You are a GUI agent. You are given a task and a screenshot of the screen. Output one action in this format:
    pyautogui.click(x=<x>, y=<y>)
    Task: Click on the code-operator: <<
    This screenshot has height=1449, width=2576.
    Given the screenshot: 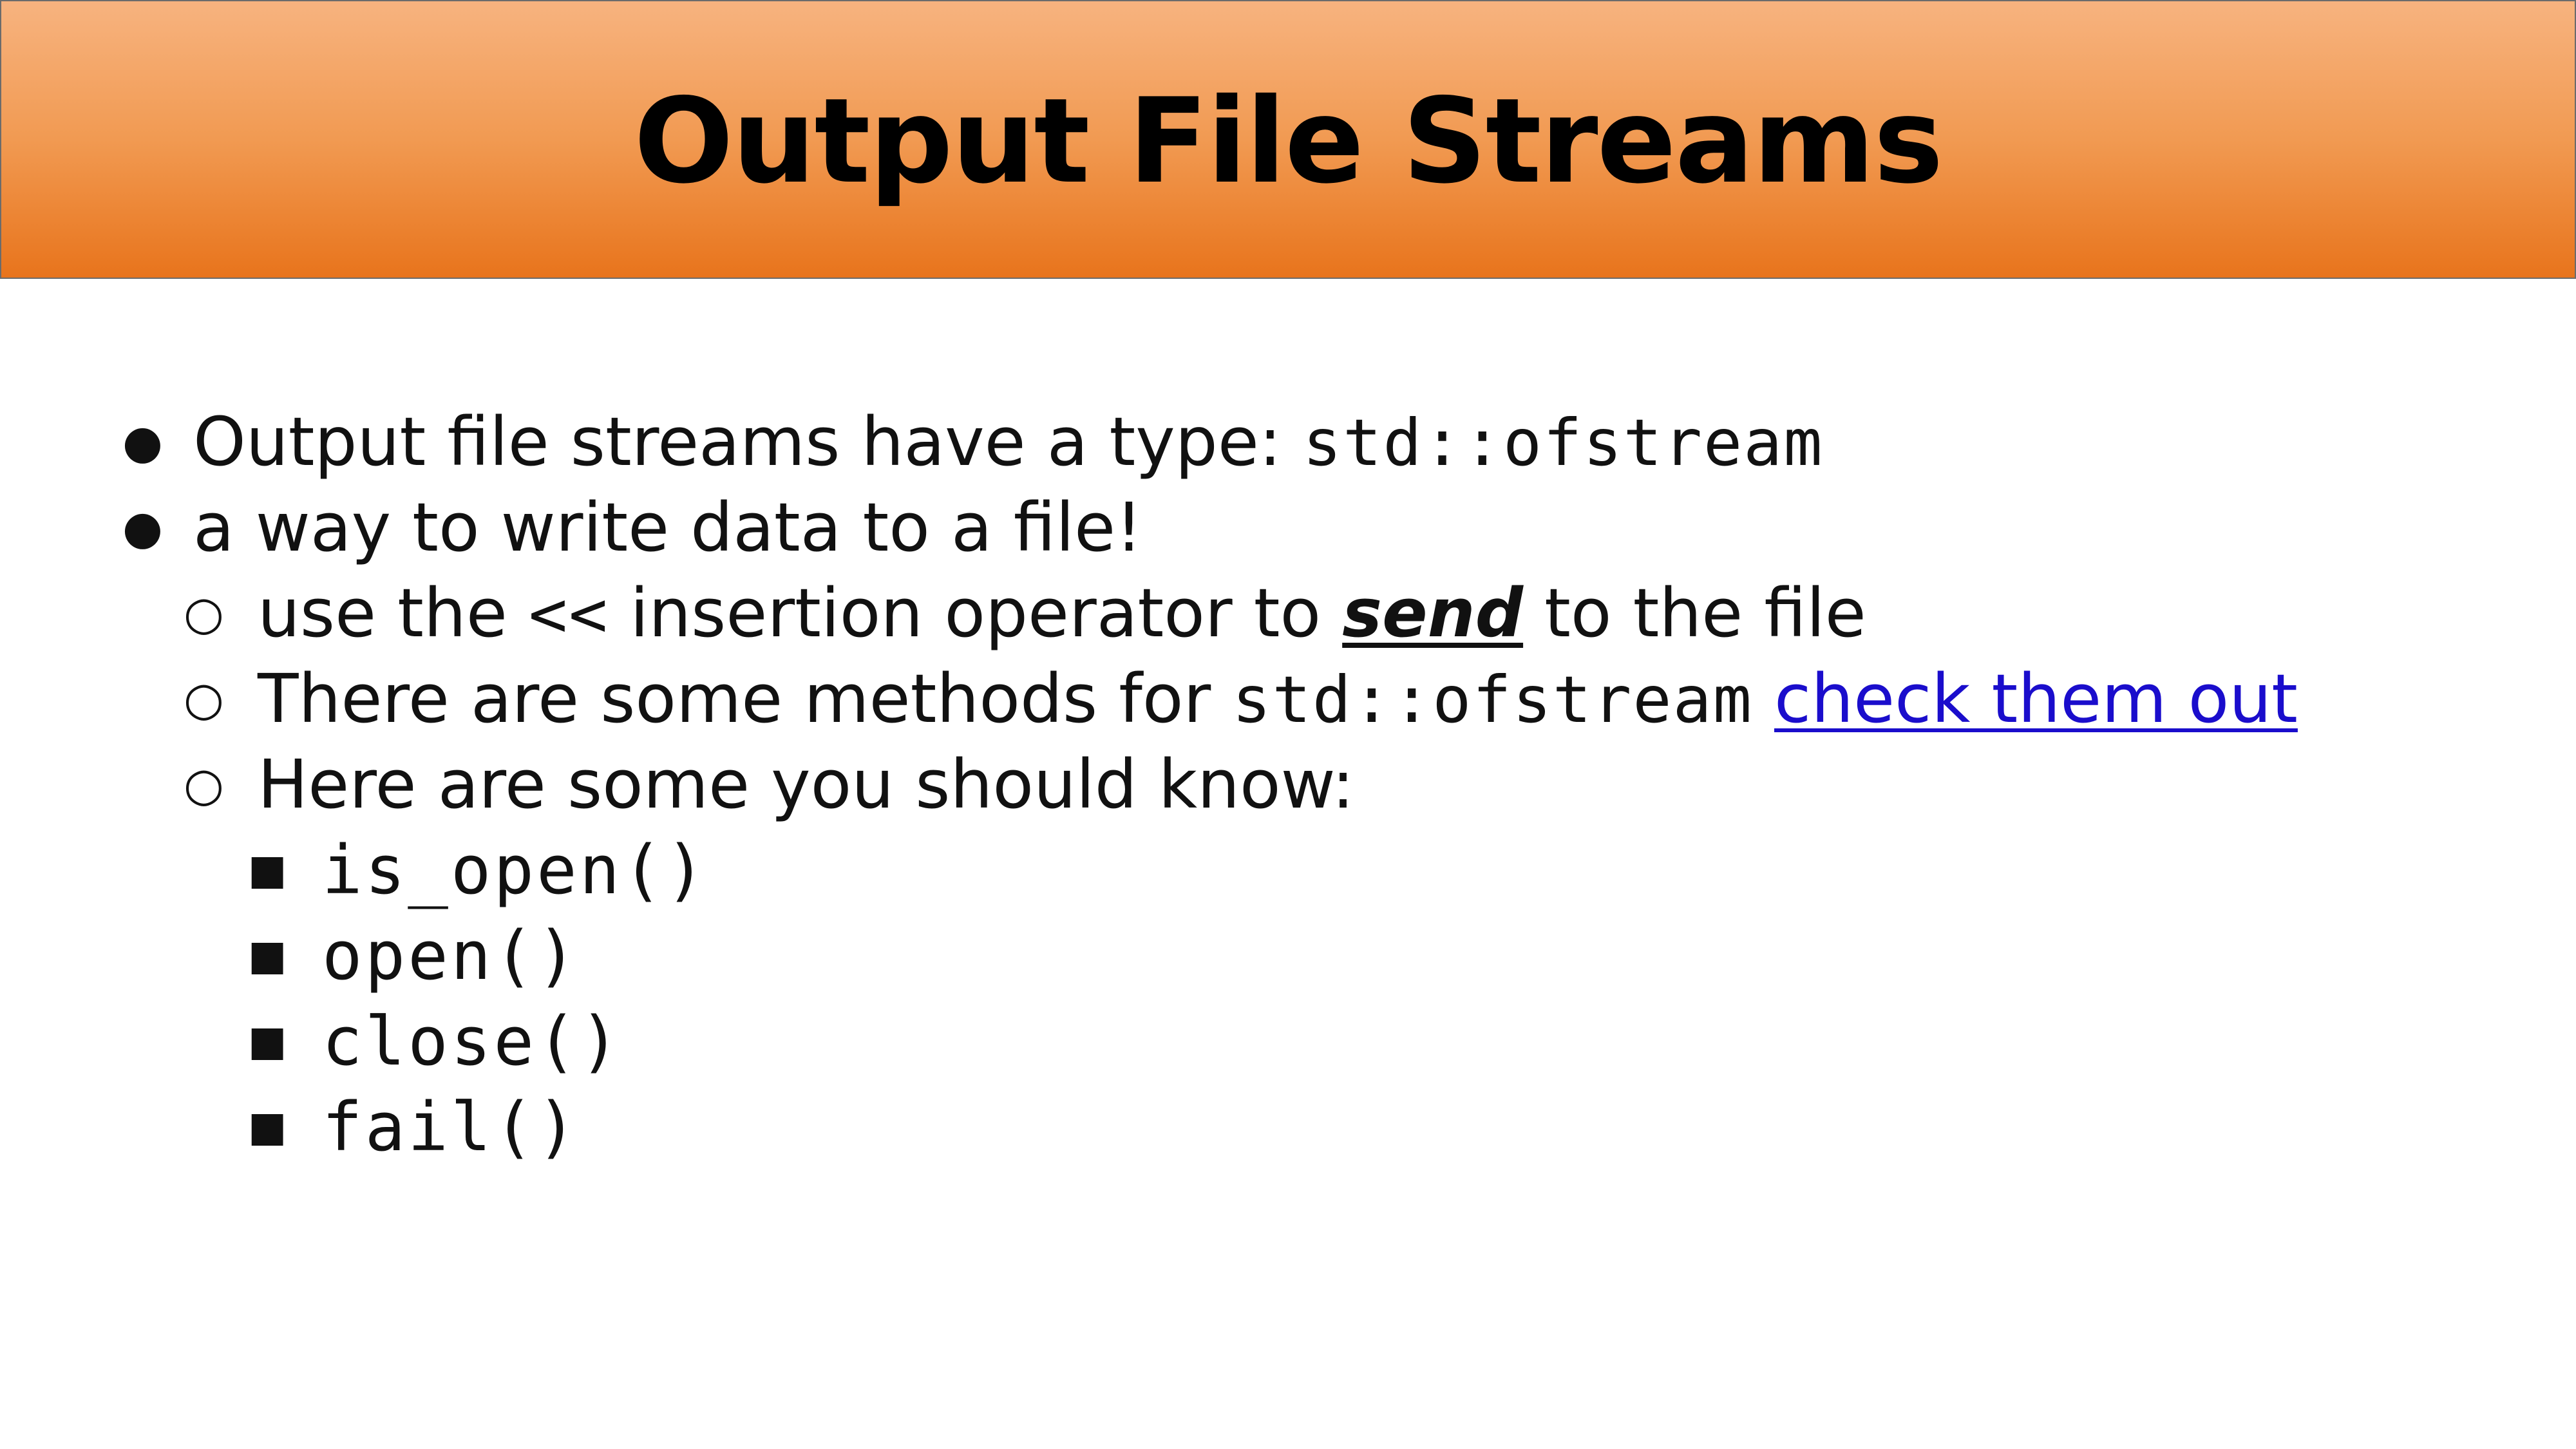 What is the action you would take?
    pyautogui.click(x=569, y=614)
    